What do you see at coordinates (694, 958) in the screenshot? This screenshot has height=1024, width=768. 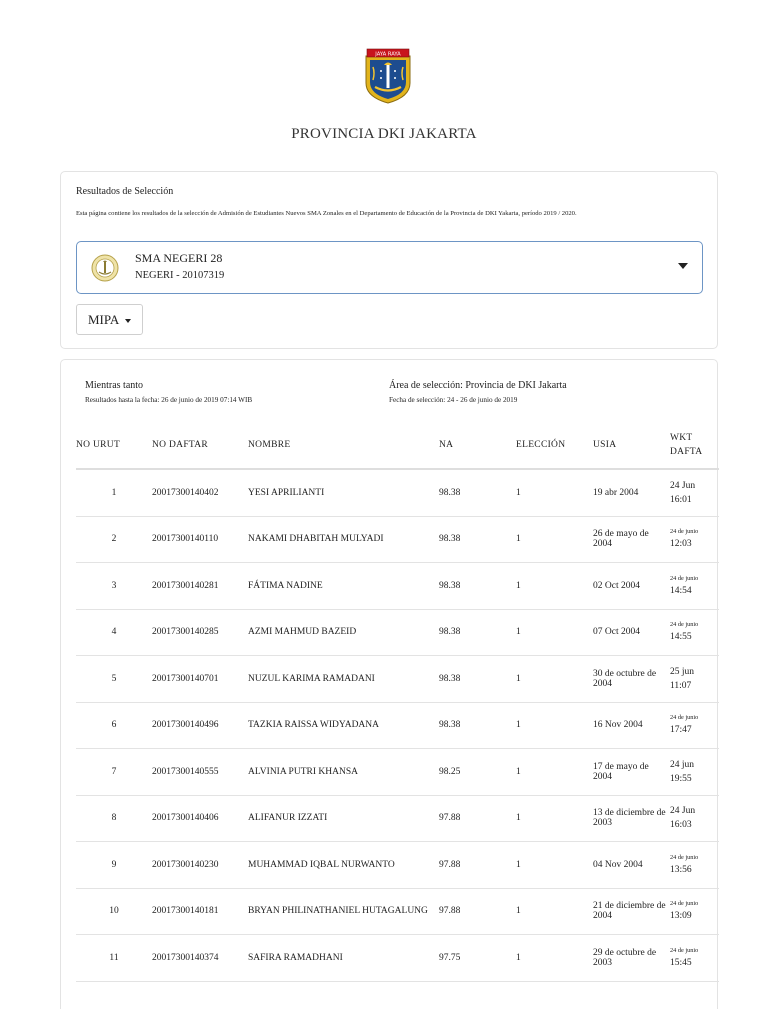 I see `cell-wkt-daftar: 24 de junio 15:45` at bounding box center [694, 958].